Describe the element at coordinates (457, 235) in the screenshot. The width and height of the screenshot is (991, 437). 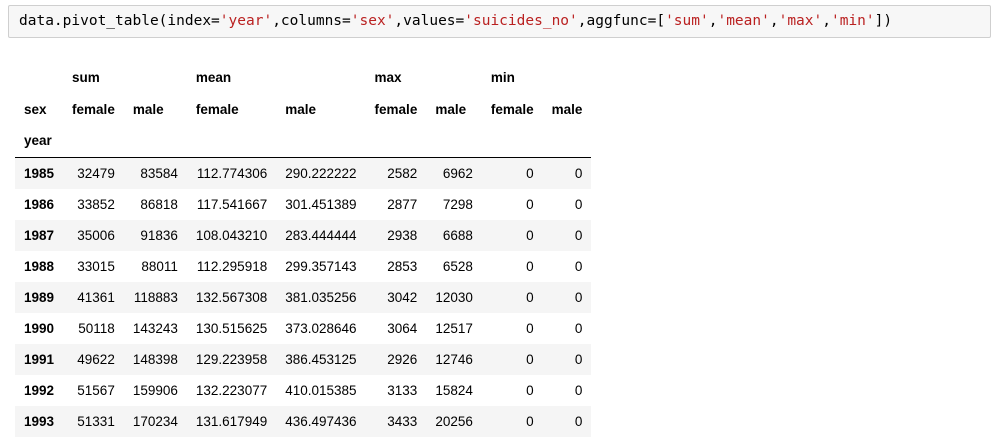
I see `cell-max-male: 6688` at that location.